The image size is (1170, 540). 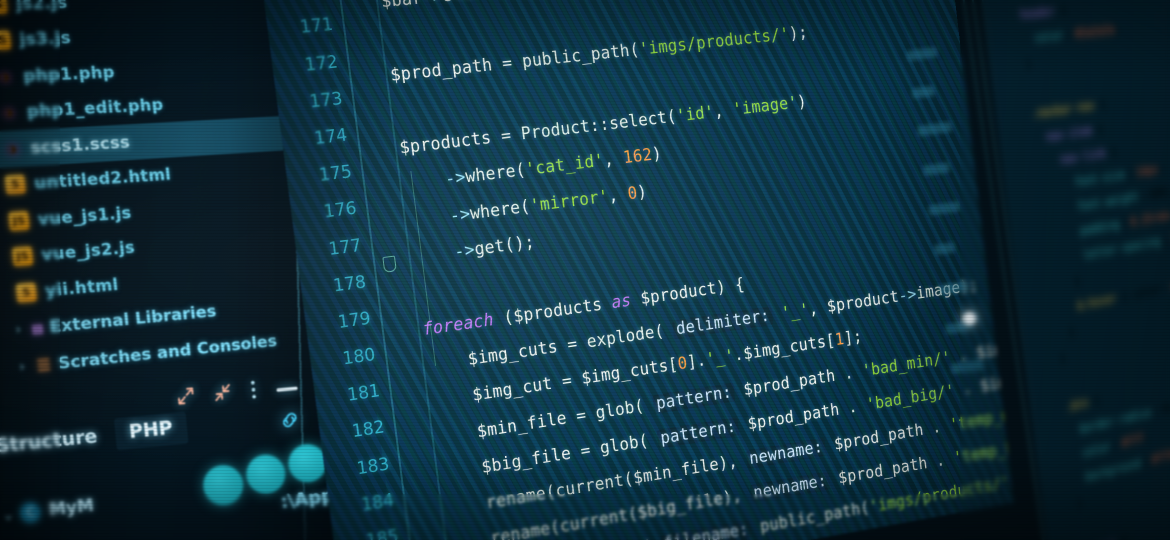 What do you see at coordinates (69, 74) in the screenshot?
I see `file-item-label: php1.php` at bounding box center [69, 74].